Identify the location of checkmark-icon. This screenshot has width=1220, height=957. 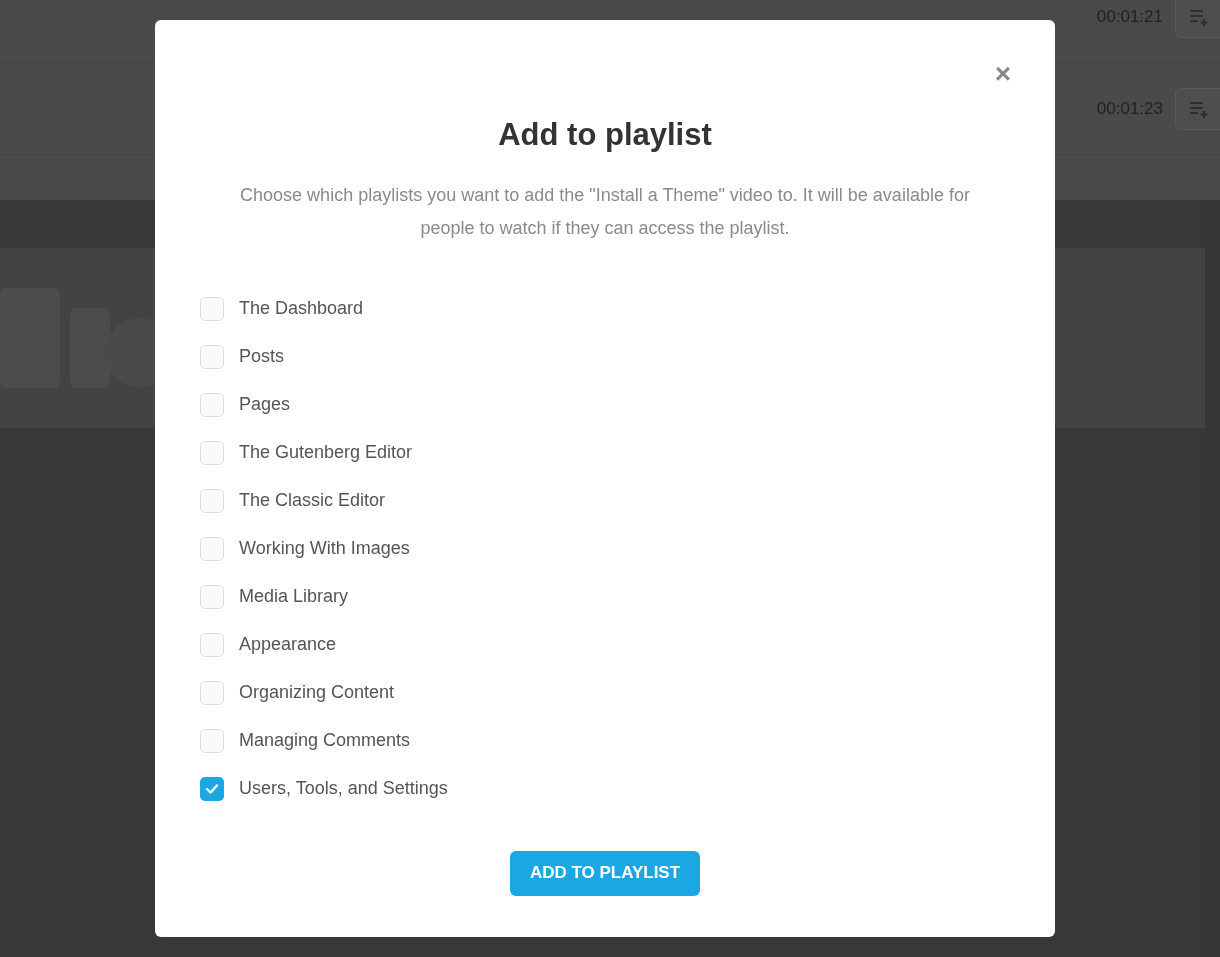
(212, 788).